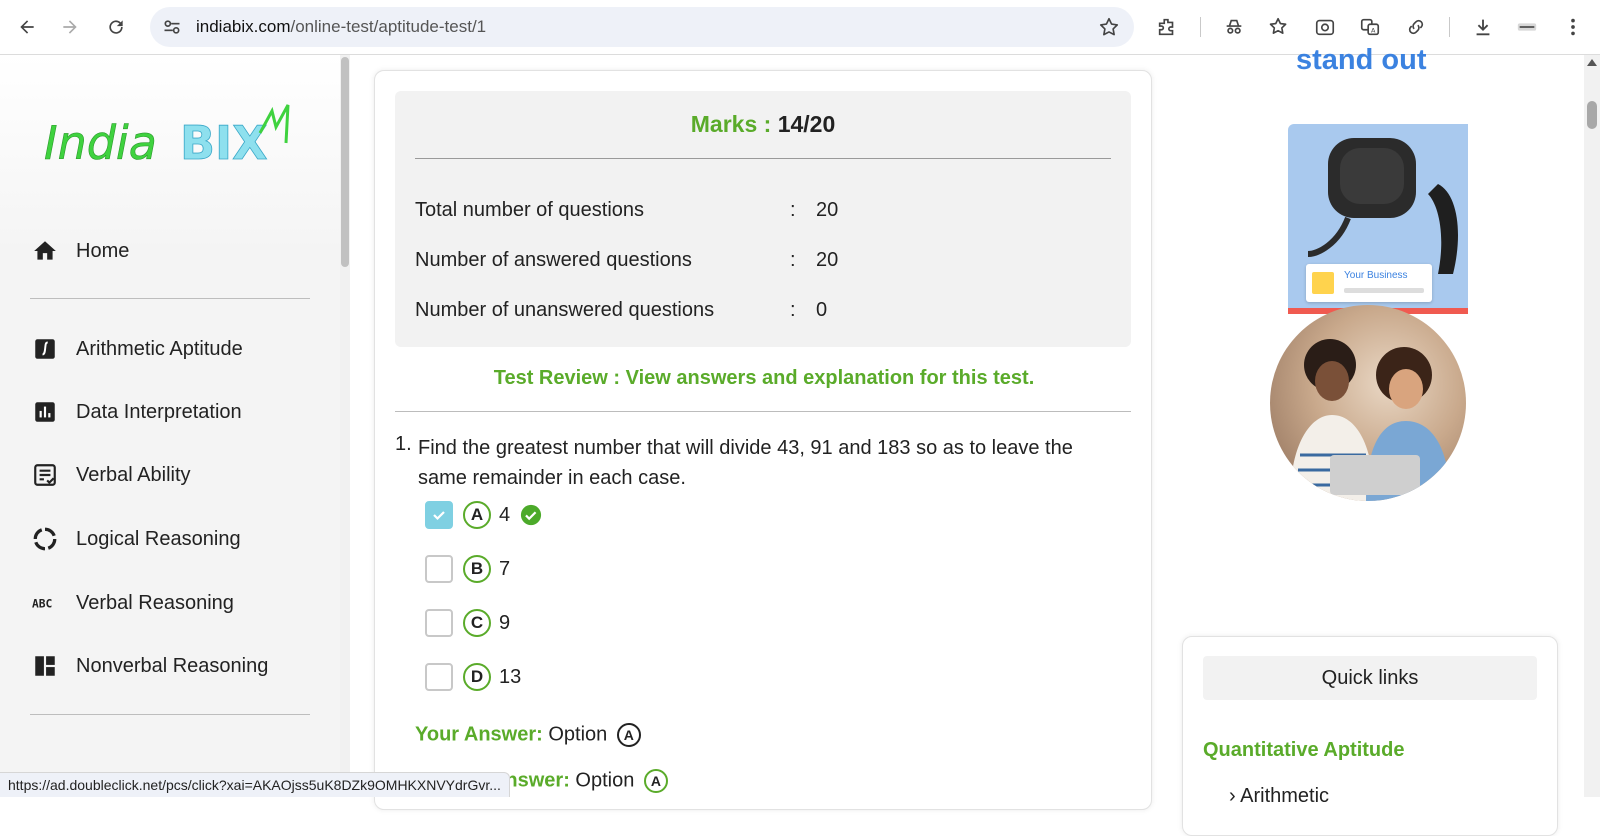 This screenshot has height=836, width=1600. Describe the element at coordinates (103, 250) in the screenshot. I see `sidebar-item-label: Home` at that location.